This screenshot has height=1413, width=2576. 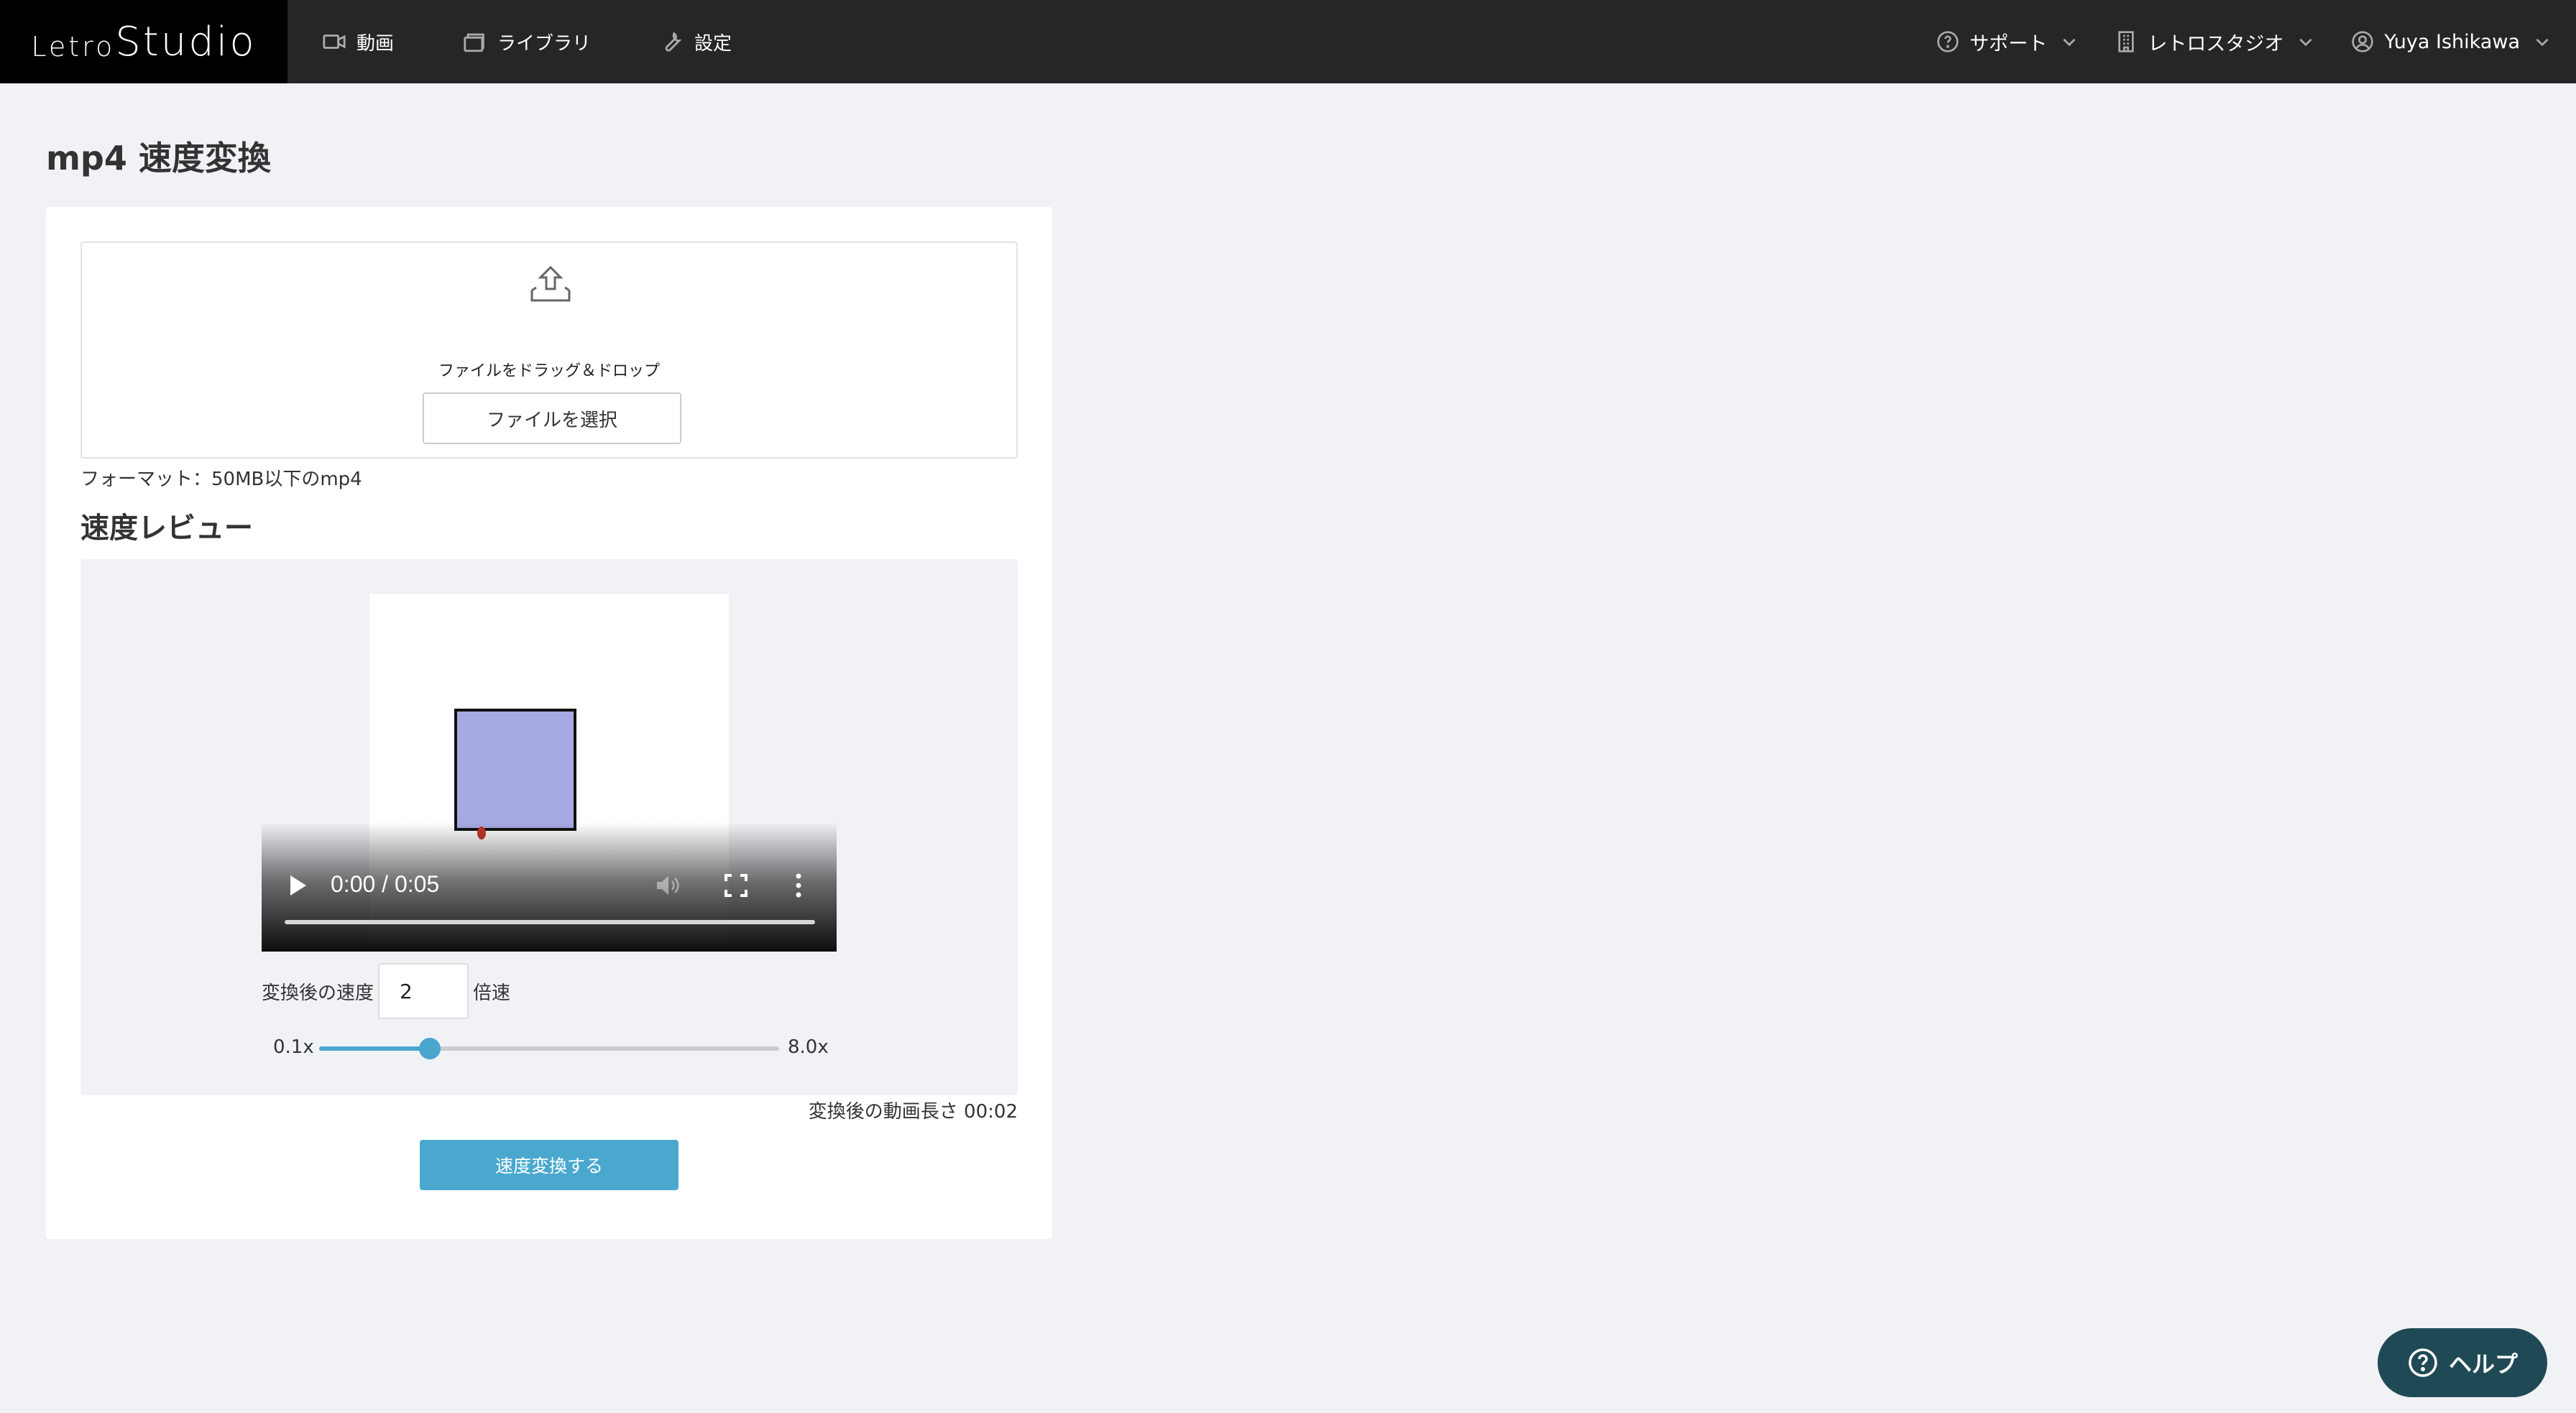 I want to click on converted-duration: 変換後の動画長さ 00:02, so click(x=913, y=1112).